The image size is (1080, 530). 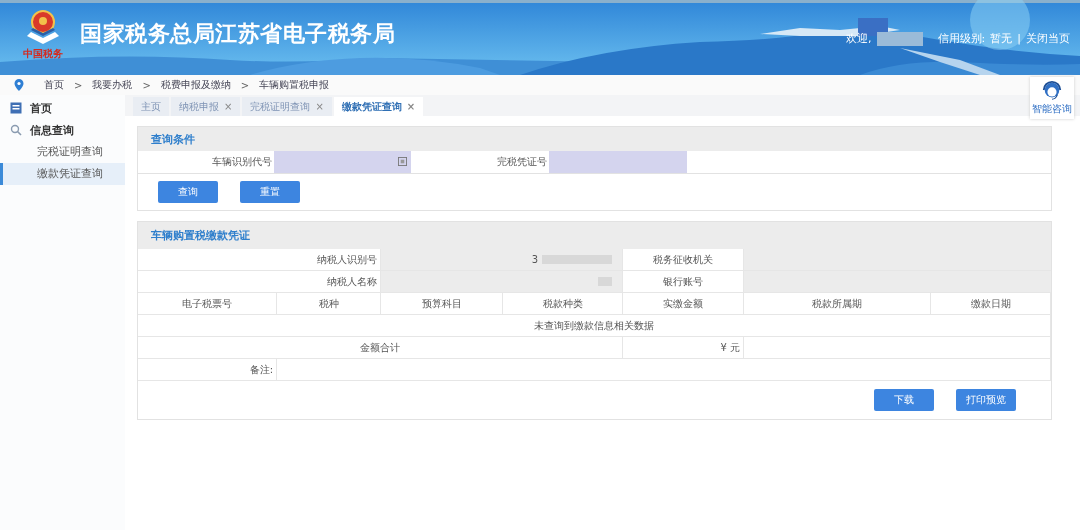 What do you see at coordinates (43, 54) in the screenshot?
I see `logo-caption: 中国税务` at bounding box center [43, 54].